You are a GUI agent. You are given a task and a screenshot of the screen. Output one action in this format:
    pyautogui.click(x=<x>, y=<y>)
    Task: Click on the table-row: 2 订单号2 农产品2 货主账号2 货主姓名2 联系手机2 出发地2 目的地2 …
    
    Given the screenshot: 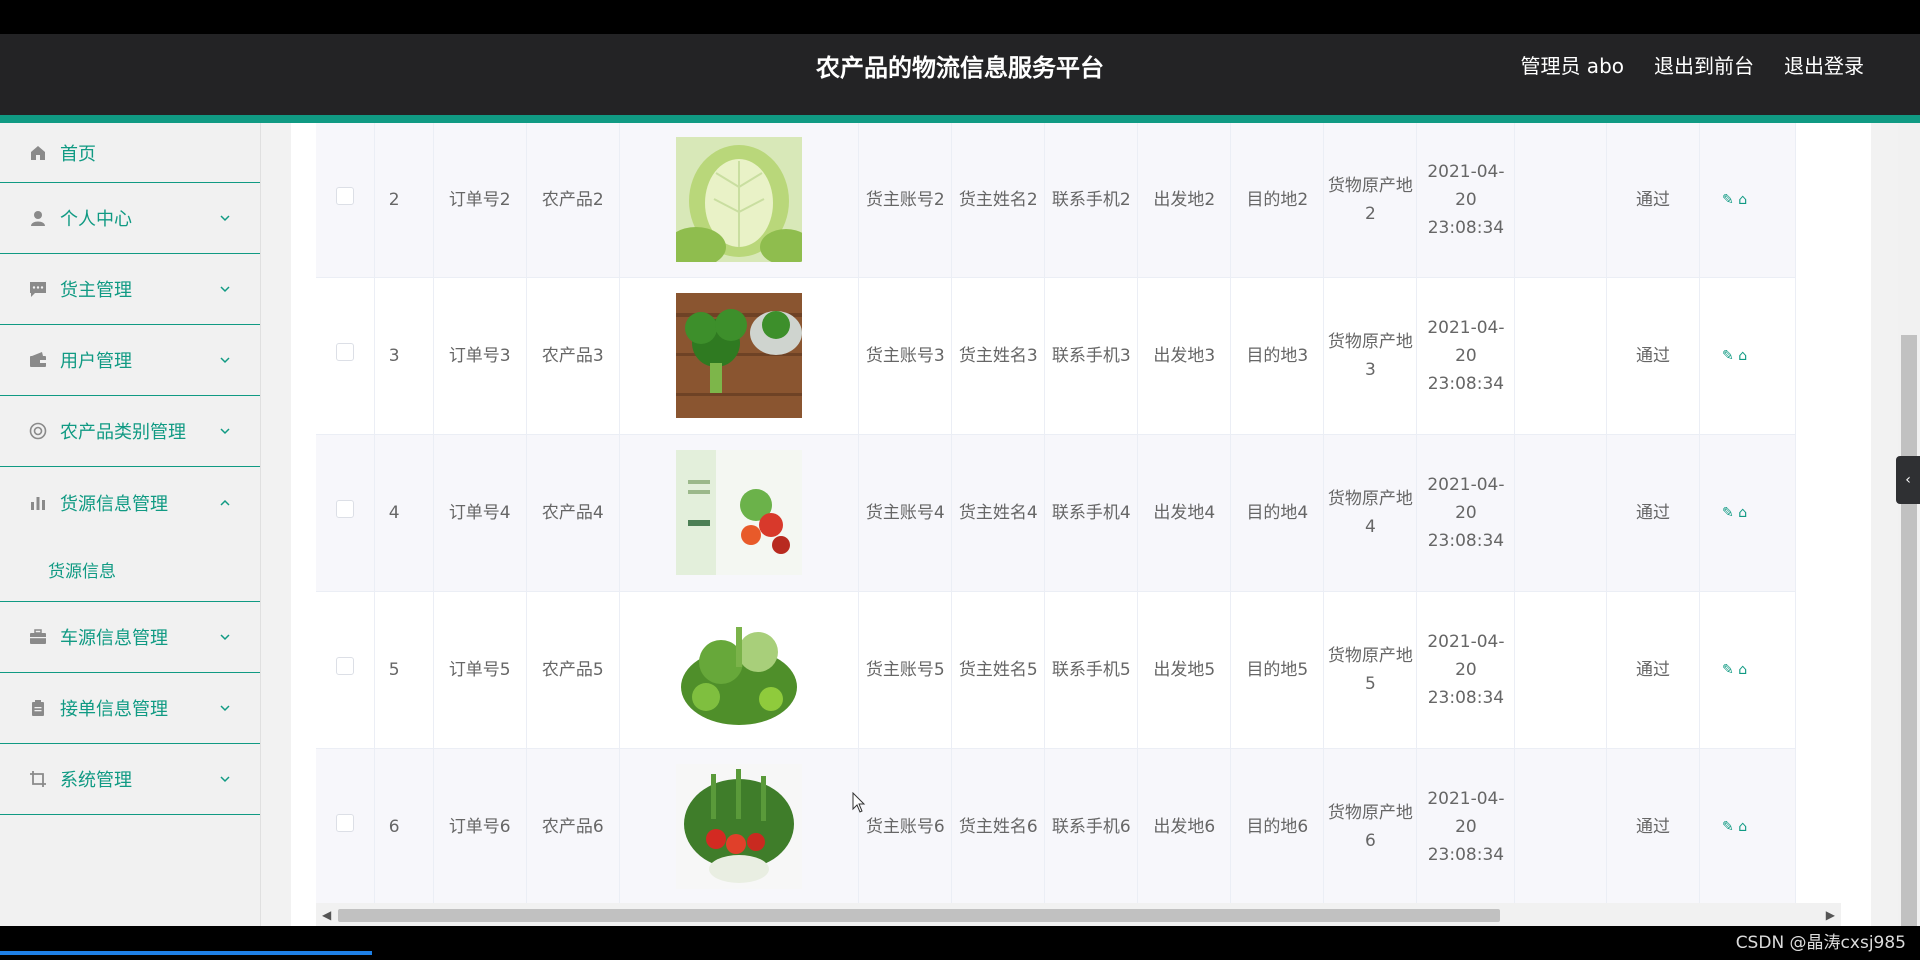 What is the action you would take?
    pyautogui.click(x=1078, y=200)
    